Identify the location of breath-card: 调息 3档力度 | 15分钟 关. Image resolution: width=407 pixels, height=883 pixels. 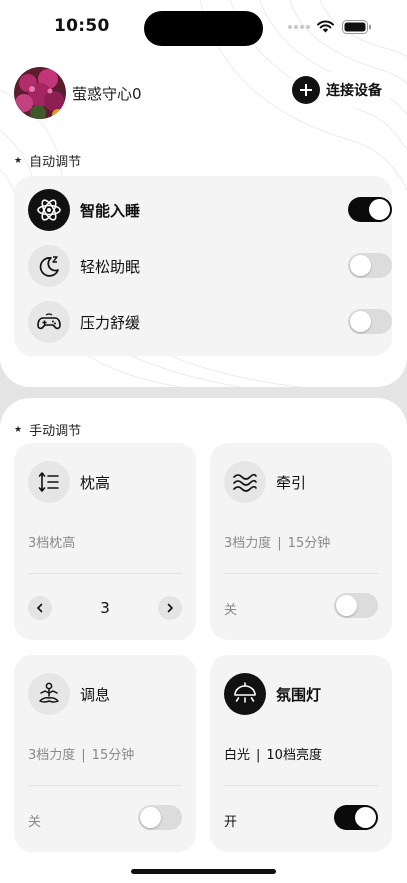
(105, 753).